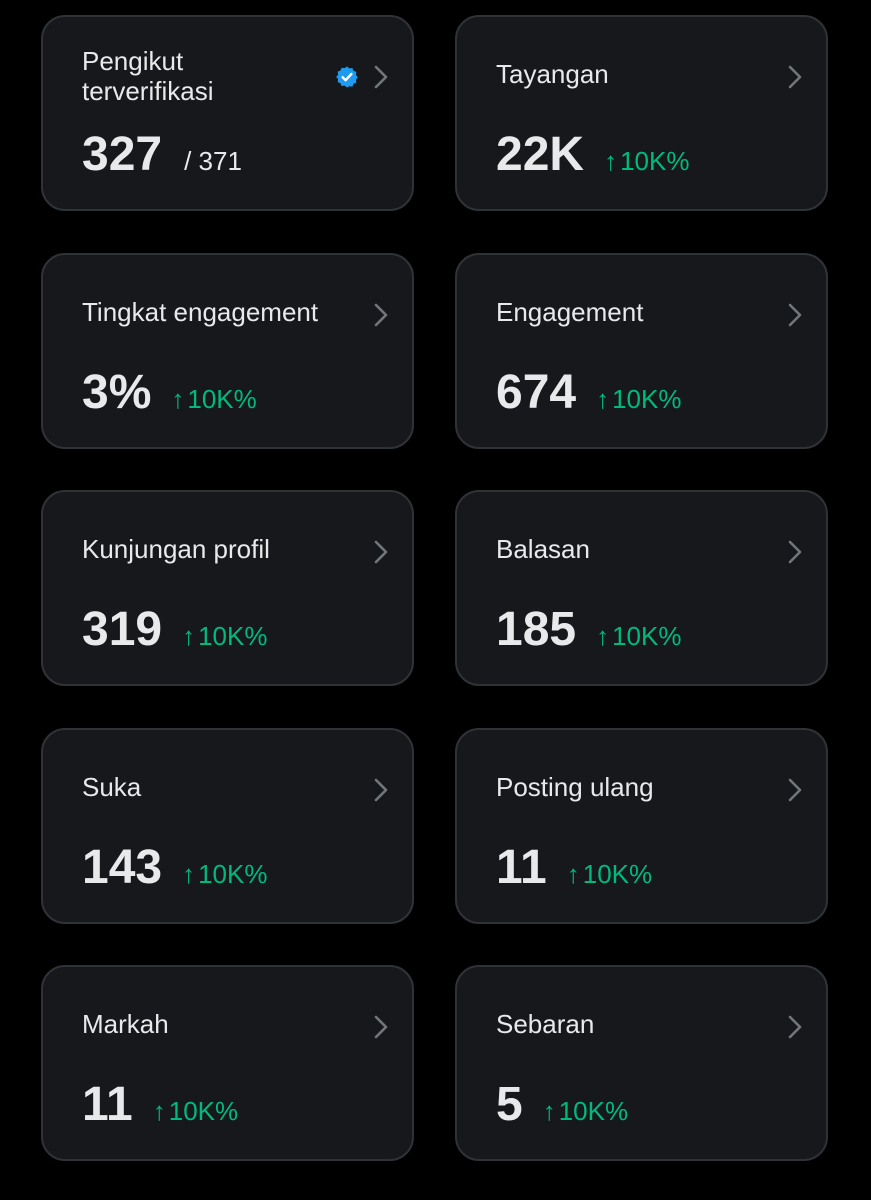  I want to click on metric-value-row: 185 ↑ 10K%, so click(588, 630).